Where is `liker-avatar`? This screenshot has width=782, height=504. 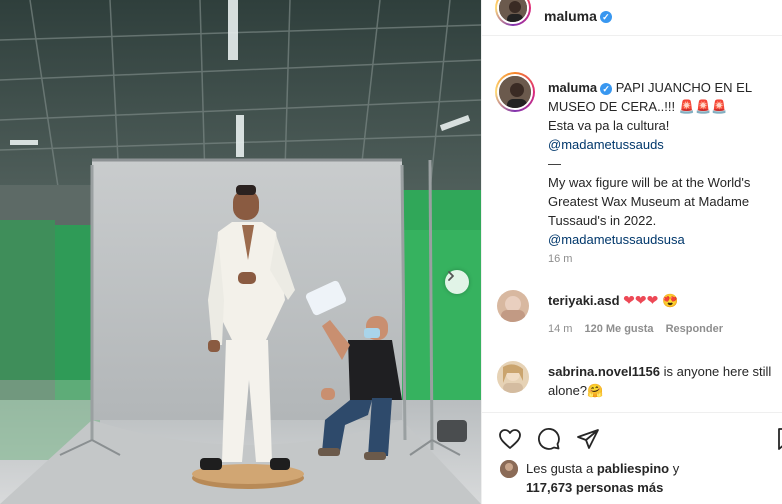 liker-avatar is located at coordinates (509, 469).